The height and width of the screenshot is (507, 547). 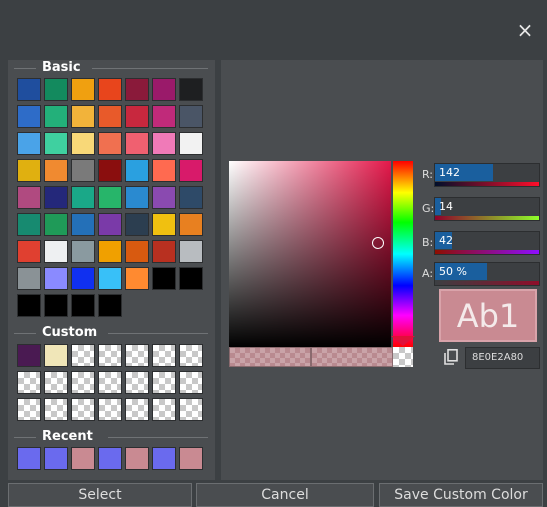 I want to click on hue-slider, so click(x=403, y=254).